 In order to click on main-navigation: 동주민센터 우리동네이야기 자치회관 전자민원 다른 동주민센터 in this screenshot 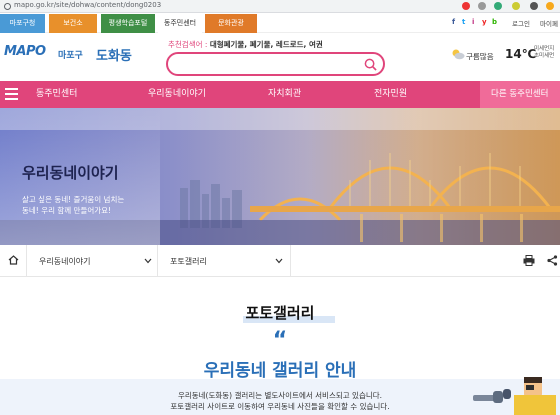, I will do `click(280, 94)`.